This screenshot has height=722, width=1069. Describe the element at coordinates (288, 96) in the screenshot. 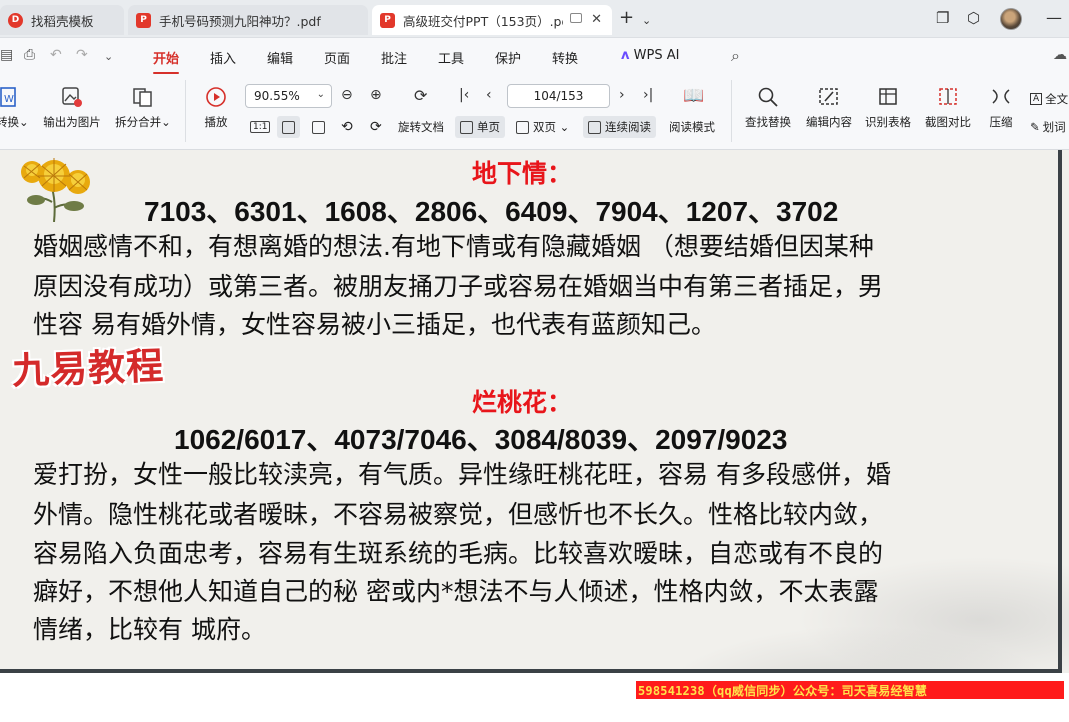

I see `zoom-select: 90.55% ⌄` at that location.